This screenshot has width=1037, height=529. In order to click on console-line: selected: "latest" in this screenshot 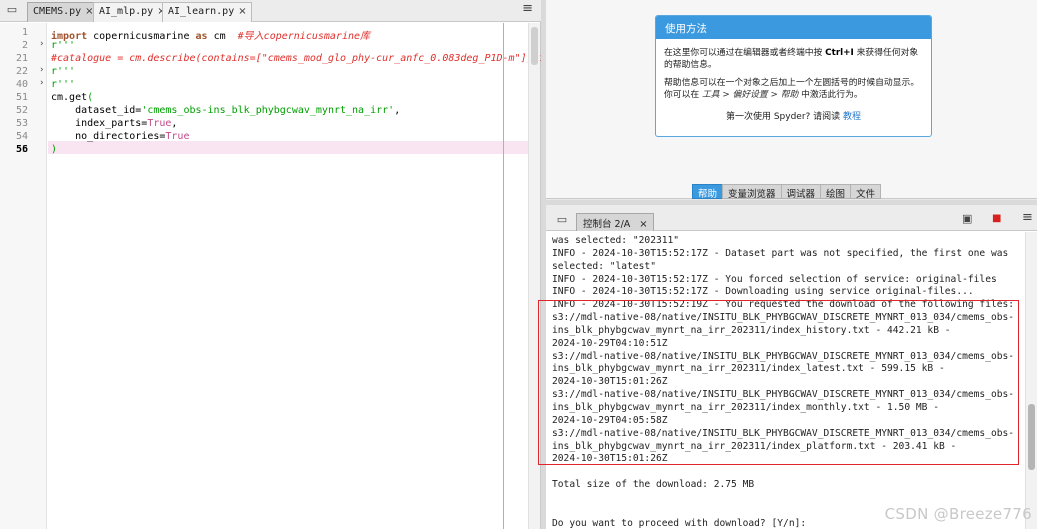, I will do `click(604, 266)`.